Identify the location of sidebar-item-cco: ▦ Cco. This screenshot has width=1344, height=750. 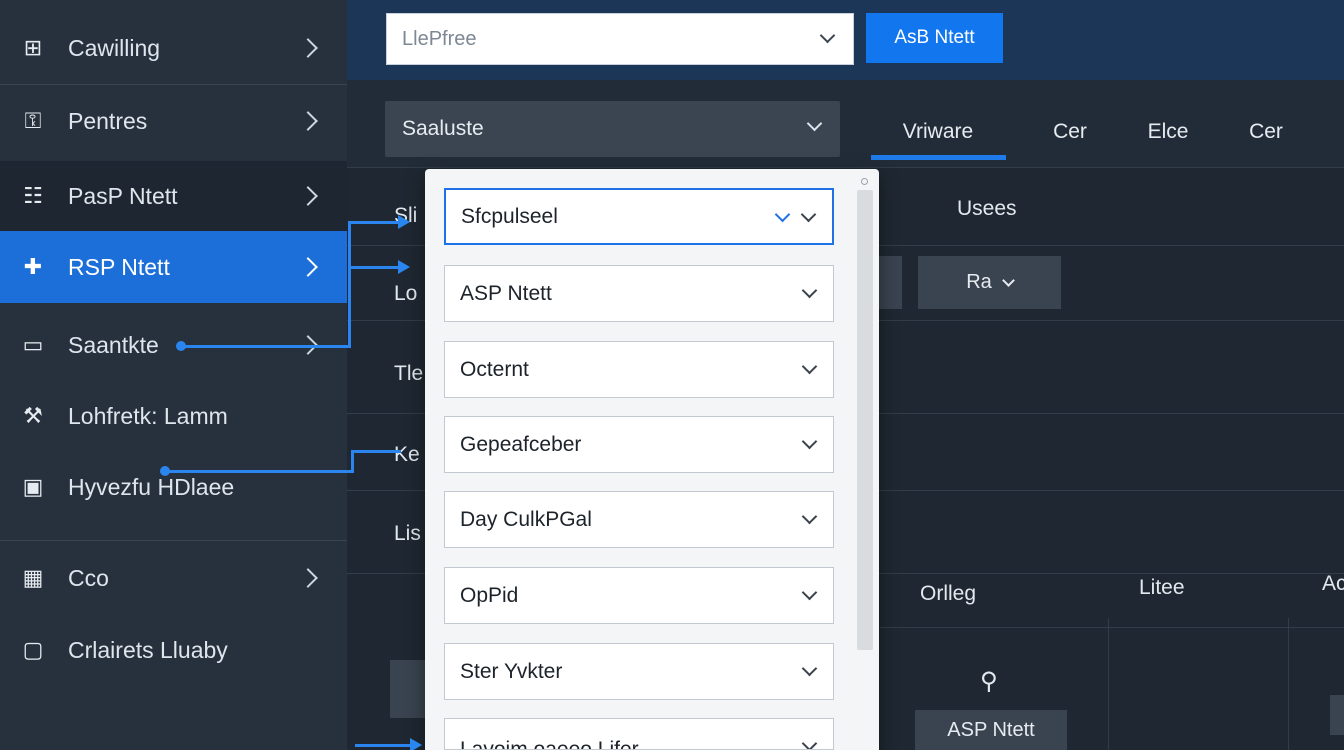
(173, 578).